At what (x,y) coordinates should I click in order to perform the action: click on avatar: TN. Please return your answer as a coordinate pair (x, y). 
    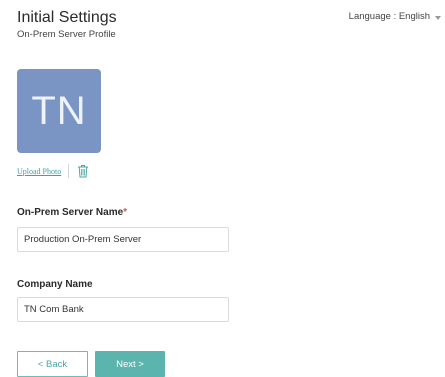
    Looking at the image, I should click on (59, 111).